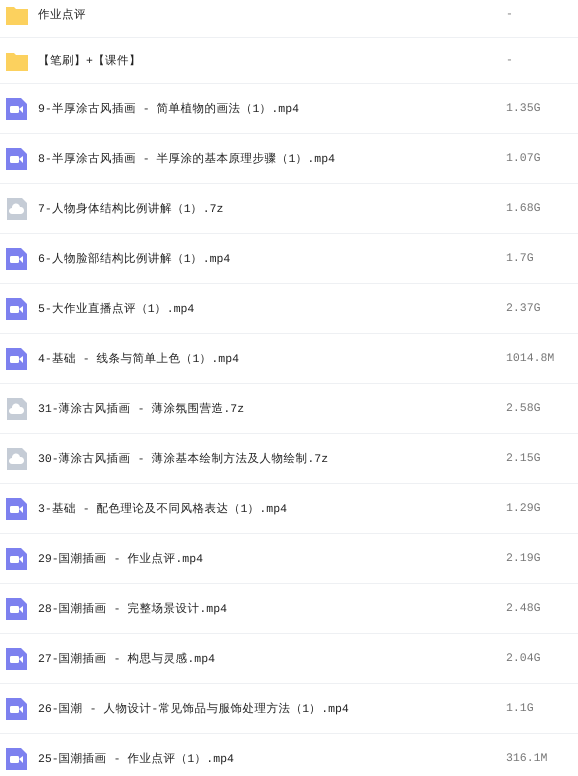  I want to click on file-name: 25-国潮插画 - 作业点评（1）.mp4, so click(136, 759).